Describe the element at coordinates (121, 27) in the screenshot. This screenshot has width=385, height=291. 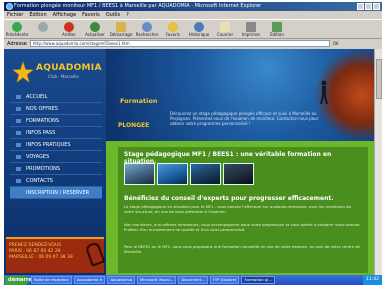
I see `home-icon` at that location.